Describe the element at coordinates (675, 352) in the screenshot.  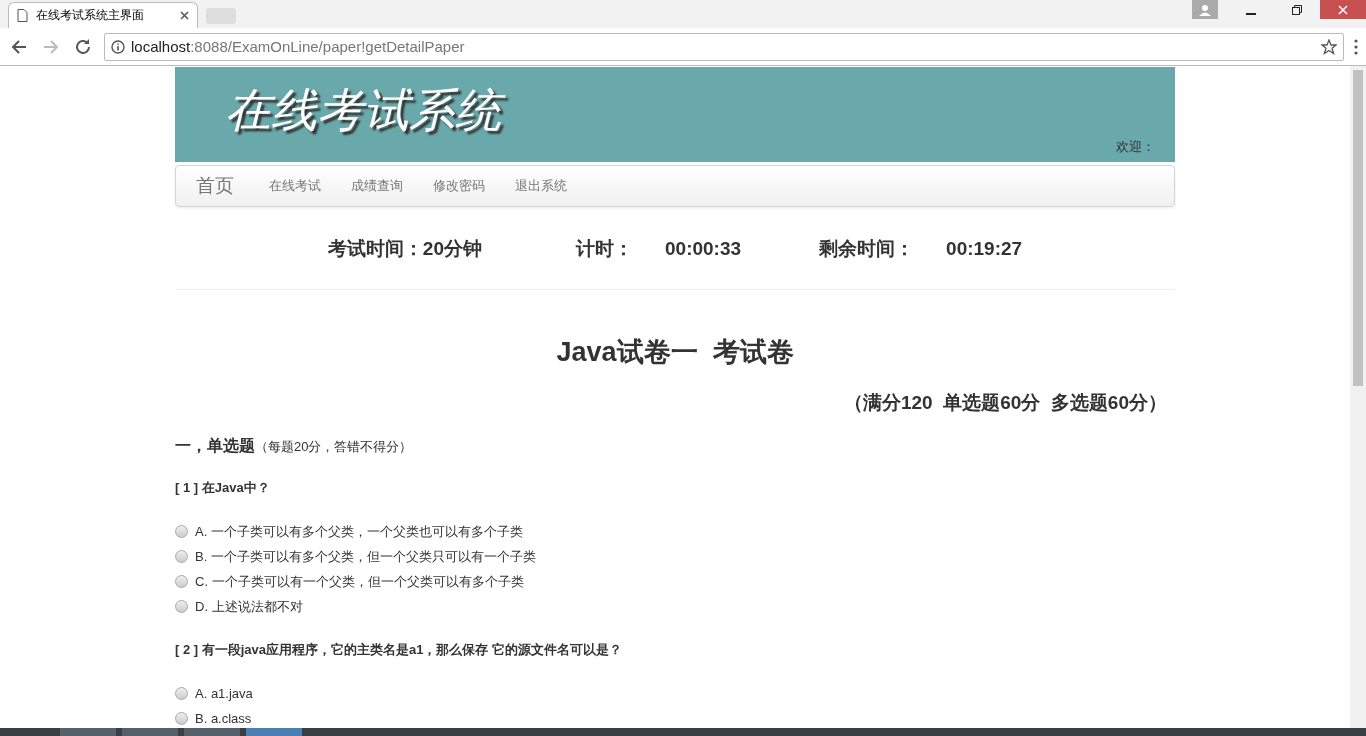
I see `paper-title: Java试卷一 考试卷` at that location.